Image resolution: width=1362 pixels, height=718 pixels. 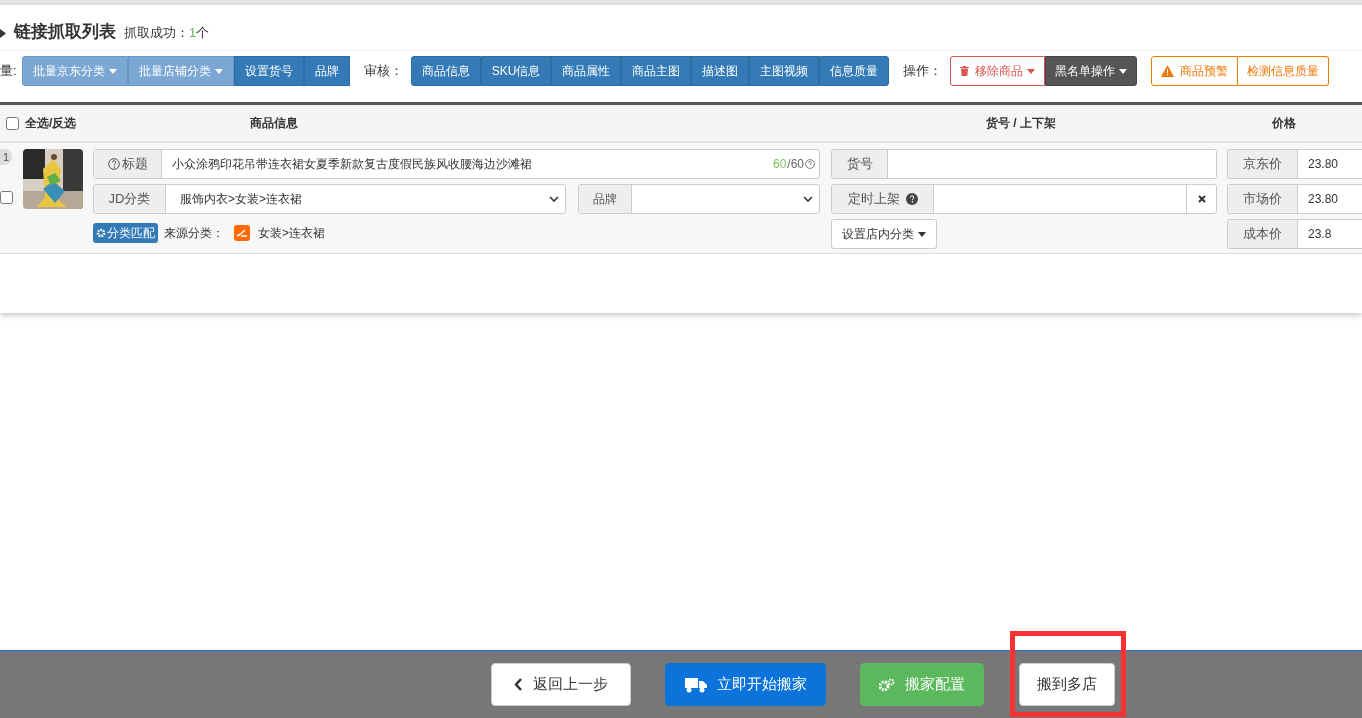 What do you see at coordinates (699, 199) in the screenshot?
I see `brand-select: 品牌` at bounding box center [699, 199].